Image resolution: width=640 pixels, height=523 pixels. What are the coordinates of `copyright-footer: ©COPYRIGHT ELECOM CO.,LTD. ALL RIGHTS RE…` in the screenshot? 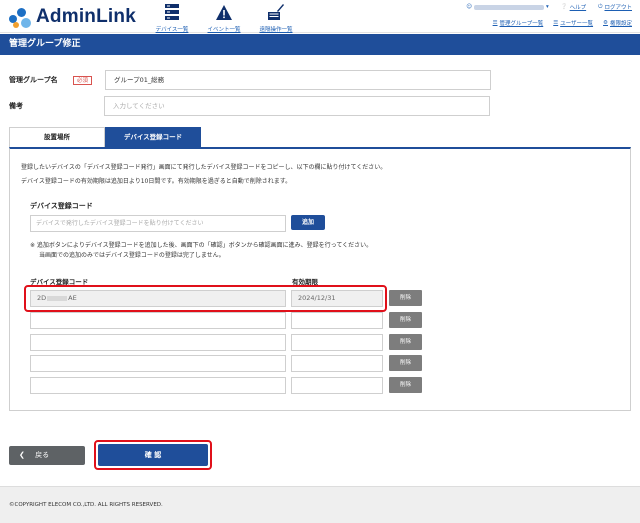 It's located at (320, 504).